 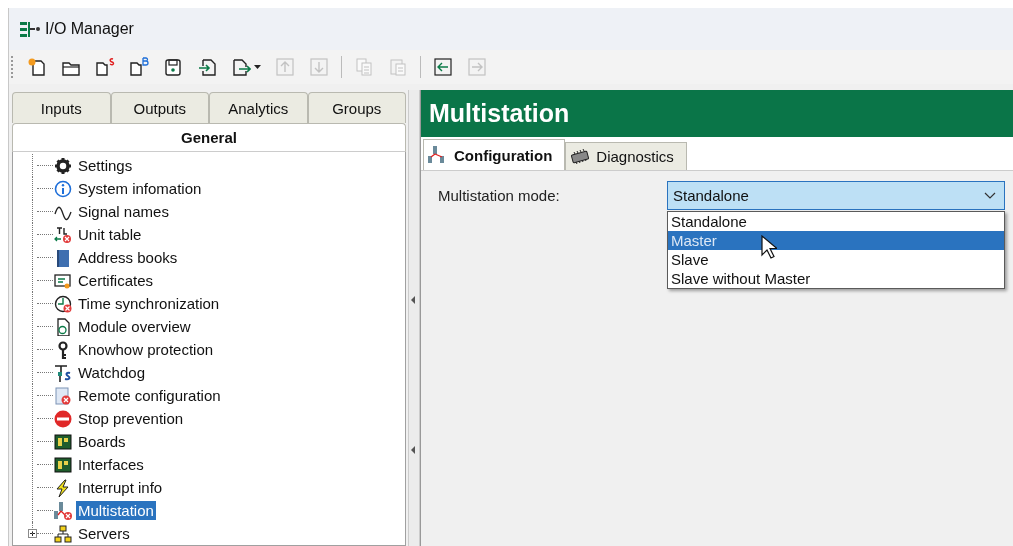 I want to click on tab: Groups, so click(x=356, y=107).